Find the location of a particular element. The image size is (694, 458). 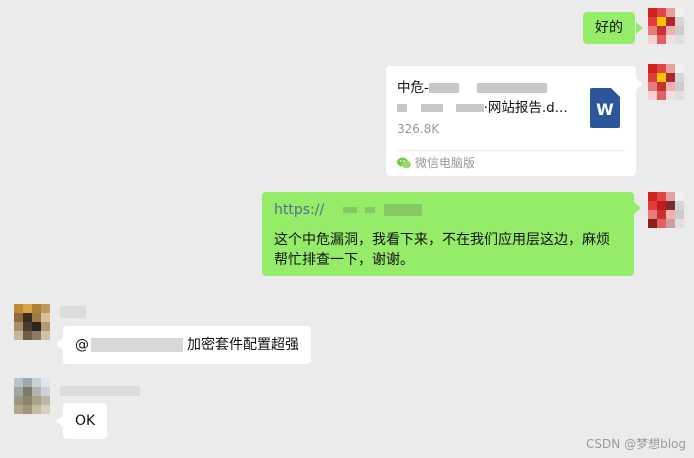

message-text: OK is located at coordinates (85, 421).